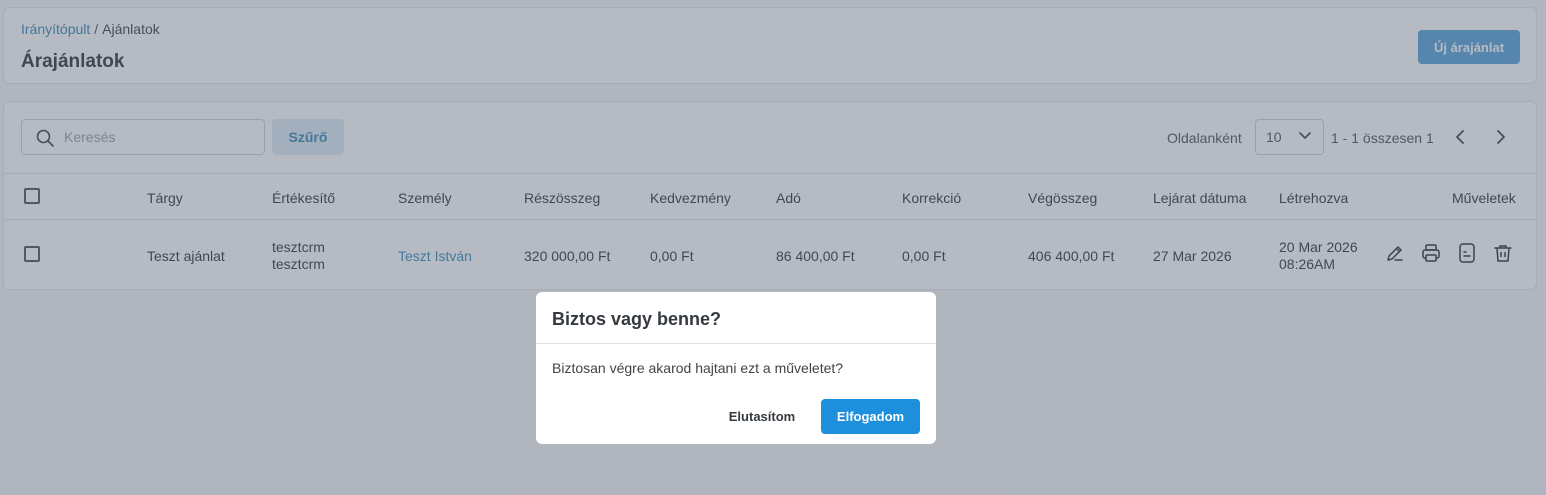  What do you see at coordinates (736, 343) in the screenshot?
I see `dialog-divider` at bounding box center [736, 343].